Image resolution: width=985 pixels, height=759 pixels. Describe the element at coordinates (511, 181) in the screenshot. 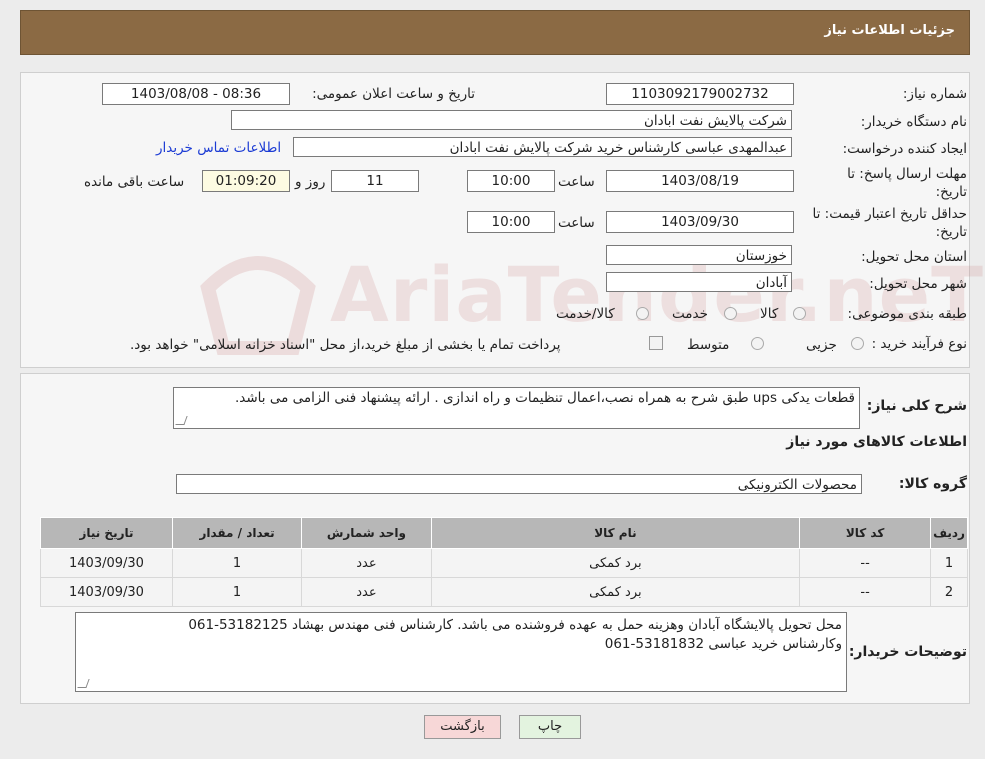

I see `deadline-time-field: 10:00` at that location.